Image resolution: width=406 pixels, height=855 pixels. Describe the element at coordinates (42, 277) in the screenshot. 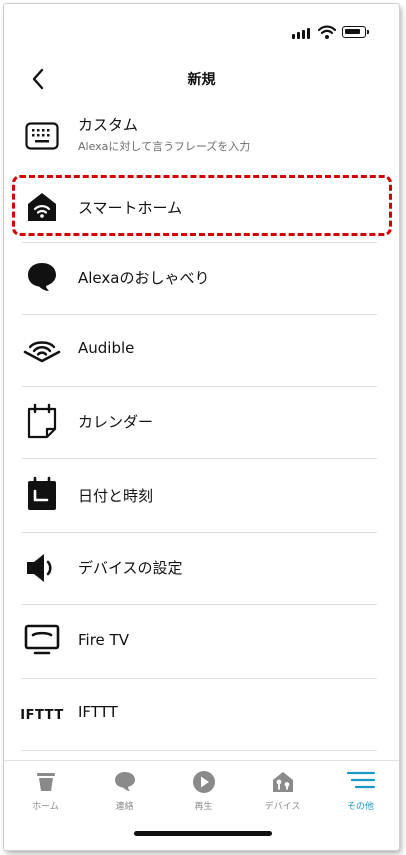

I see `speech-bubble-icon` at that location.